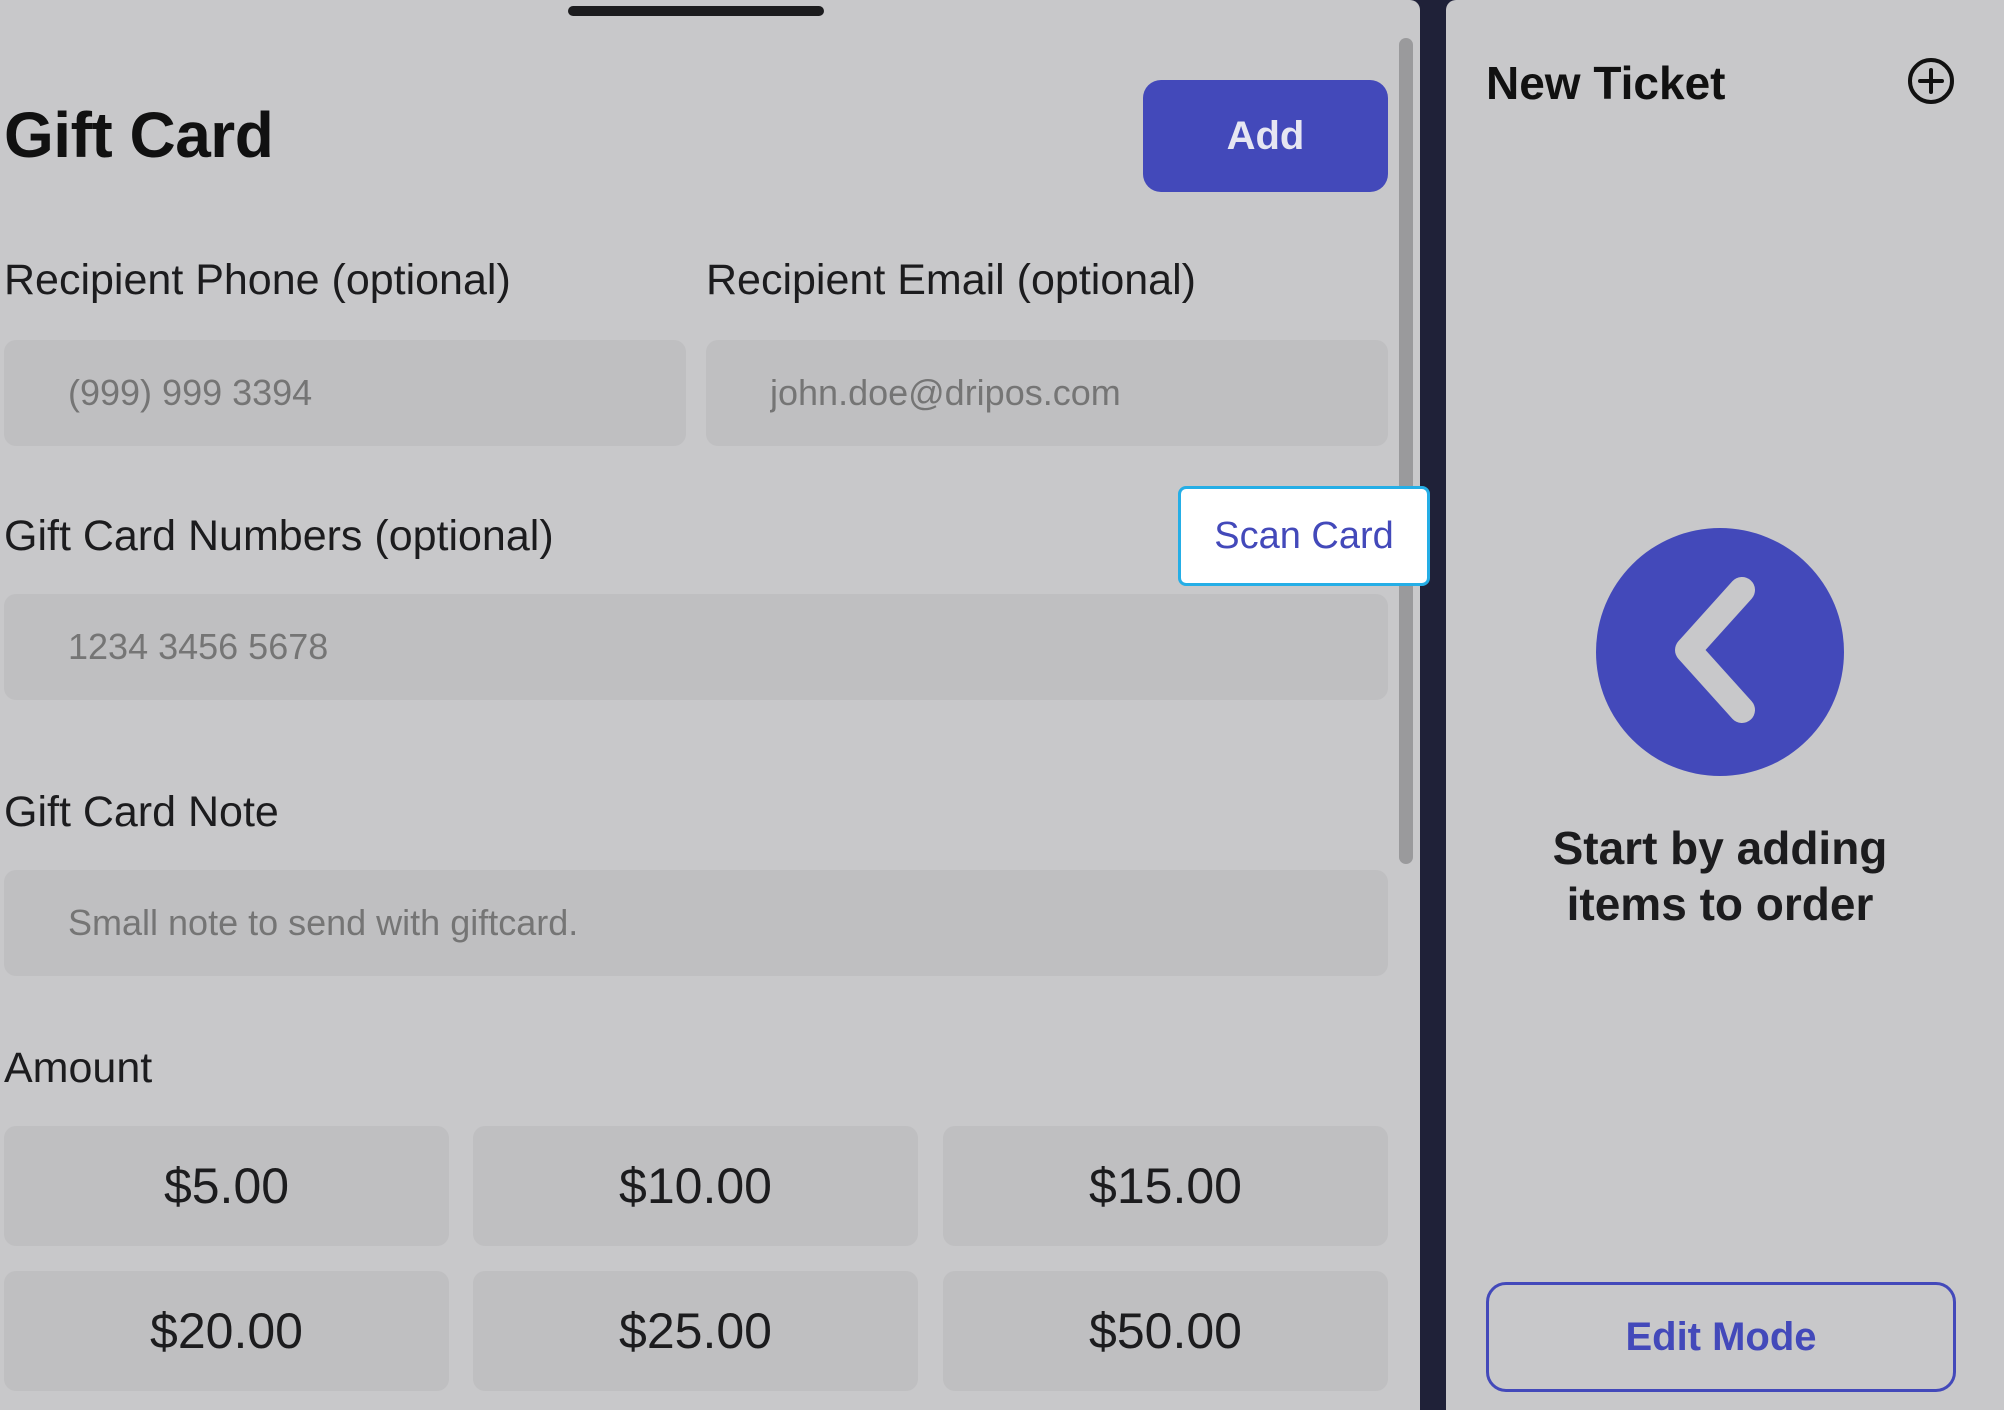 Image resolution: width=2004 pixels, height=1410 pixels. Describe the element at coordinates (1720, 876) in the screenshot. I see `empty-ticket-message: Start by adding items to order` at that location.